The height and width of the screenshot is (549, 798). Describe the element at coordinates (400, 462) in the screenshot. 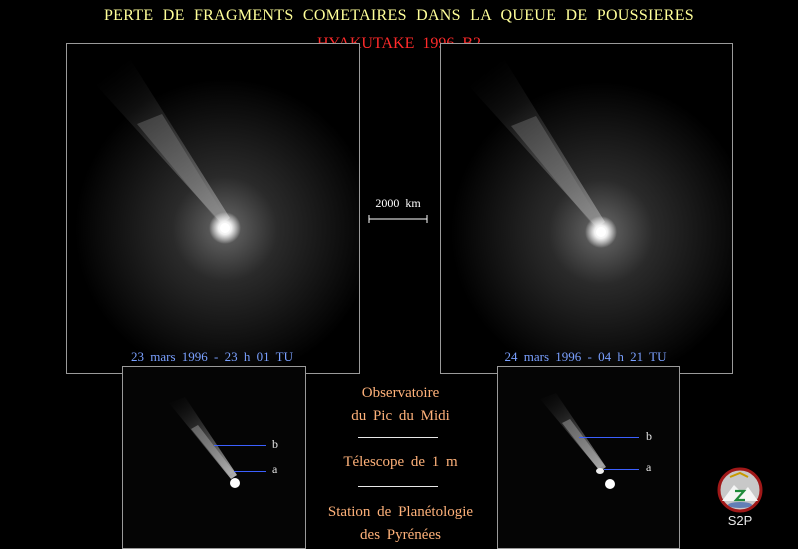

I see `telescope-label: Télescope de 1 m` at that location.